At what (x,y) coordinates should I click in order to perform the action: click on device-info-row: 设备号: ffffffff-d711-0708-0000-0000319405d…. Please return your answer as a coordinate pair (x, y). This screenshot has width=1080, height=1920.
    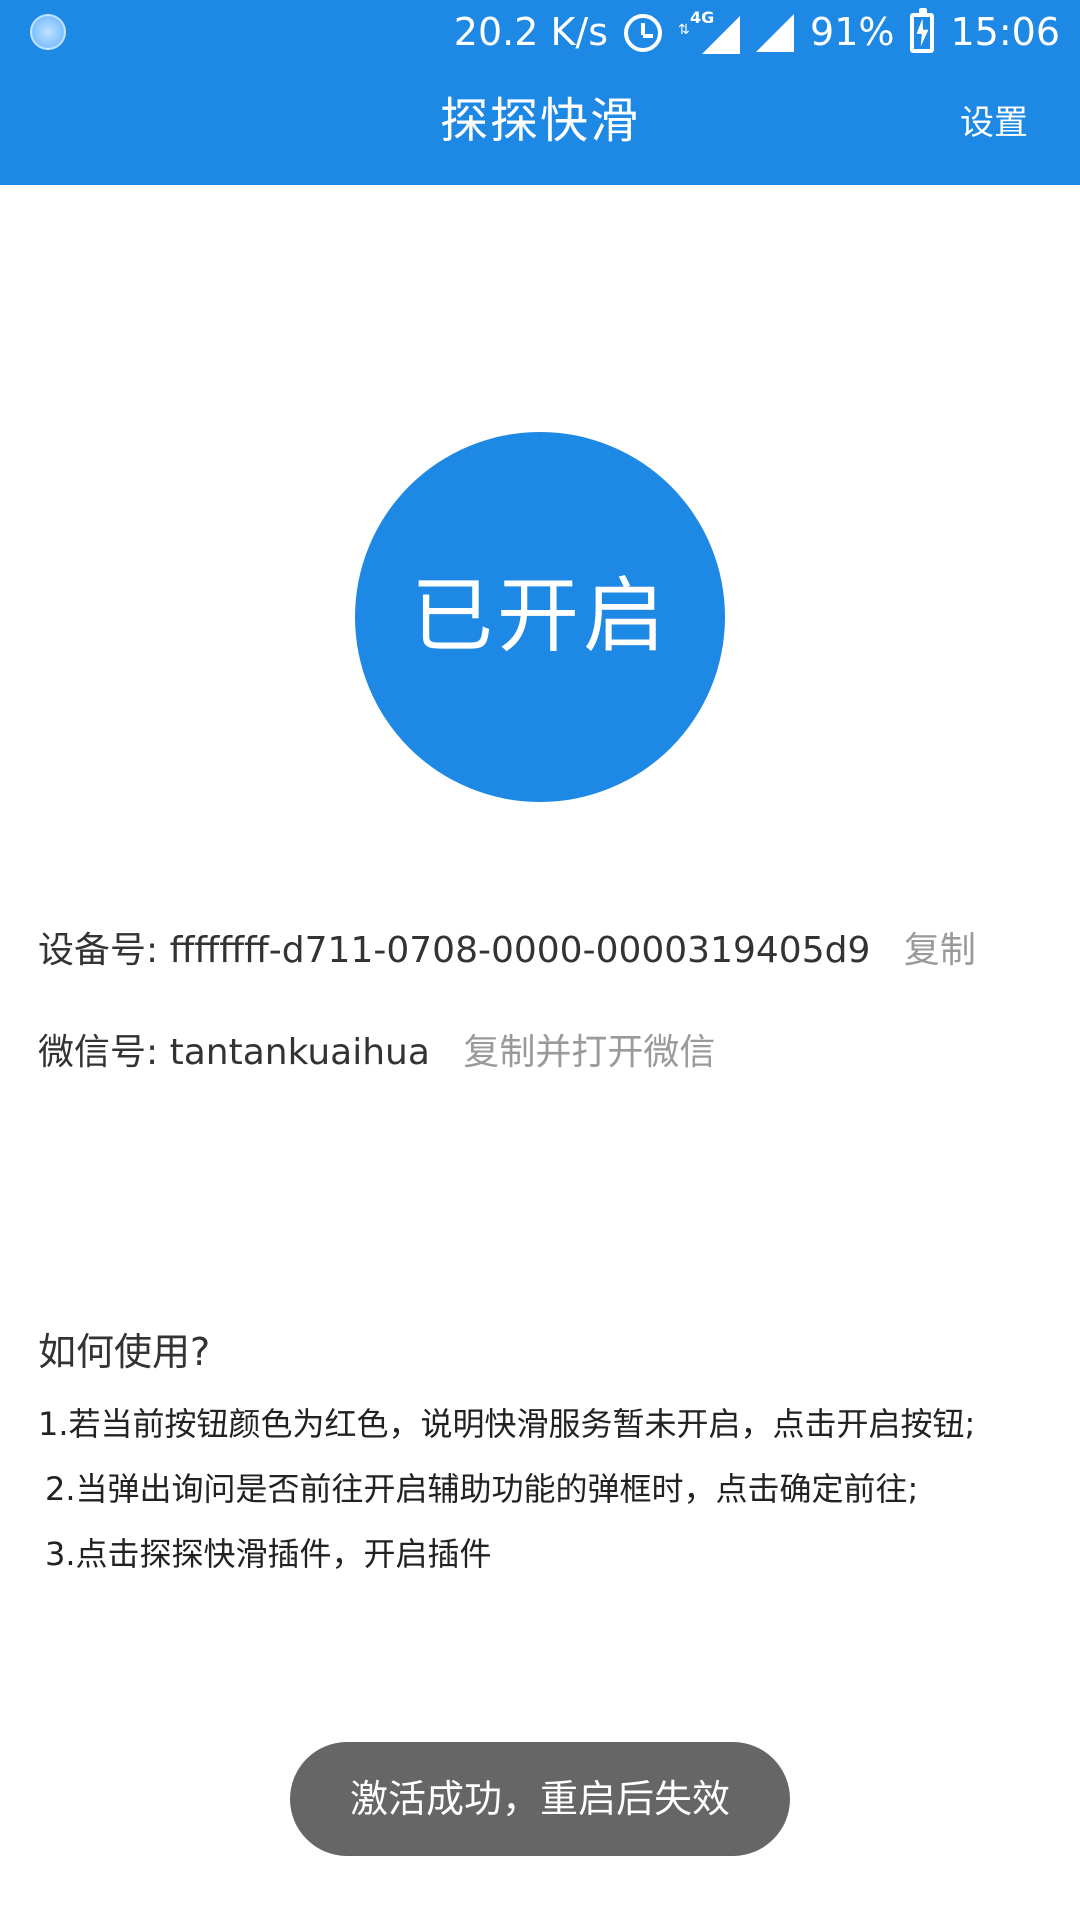
    Looking at the image, I should click on (507, 951).